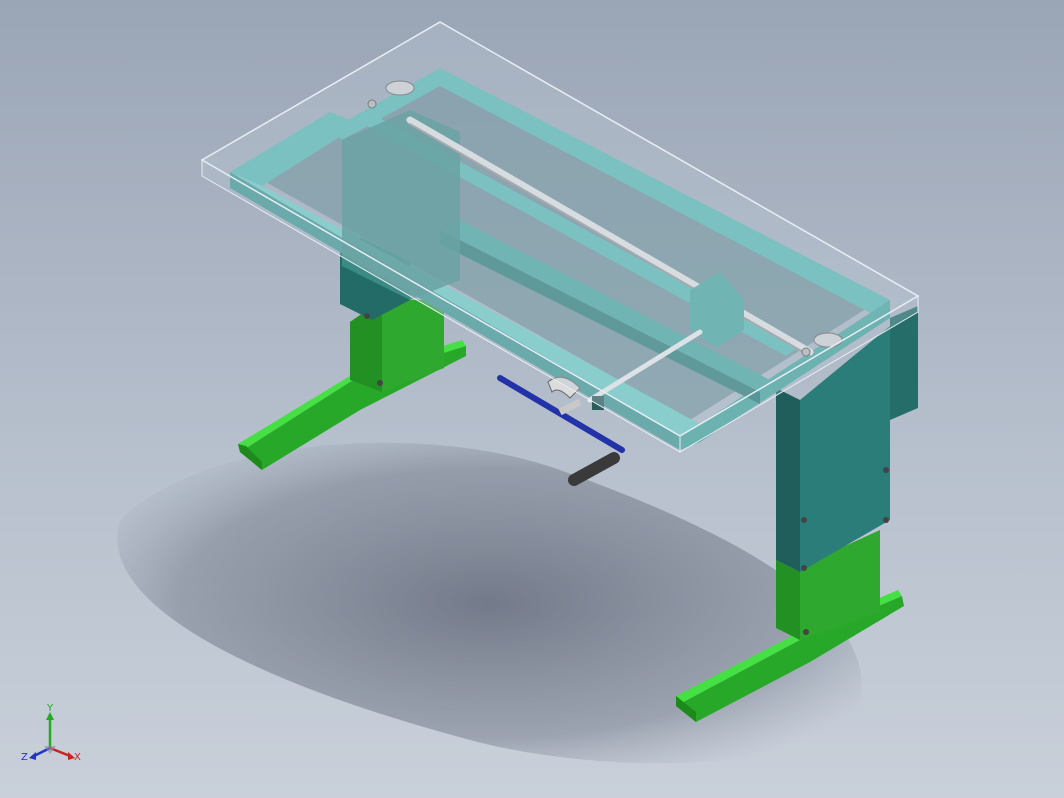 Image resolution: width=1064 pixels, height=798 pixels. I want to click on x-axis-label: X, so click(77, 757).